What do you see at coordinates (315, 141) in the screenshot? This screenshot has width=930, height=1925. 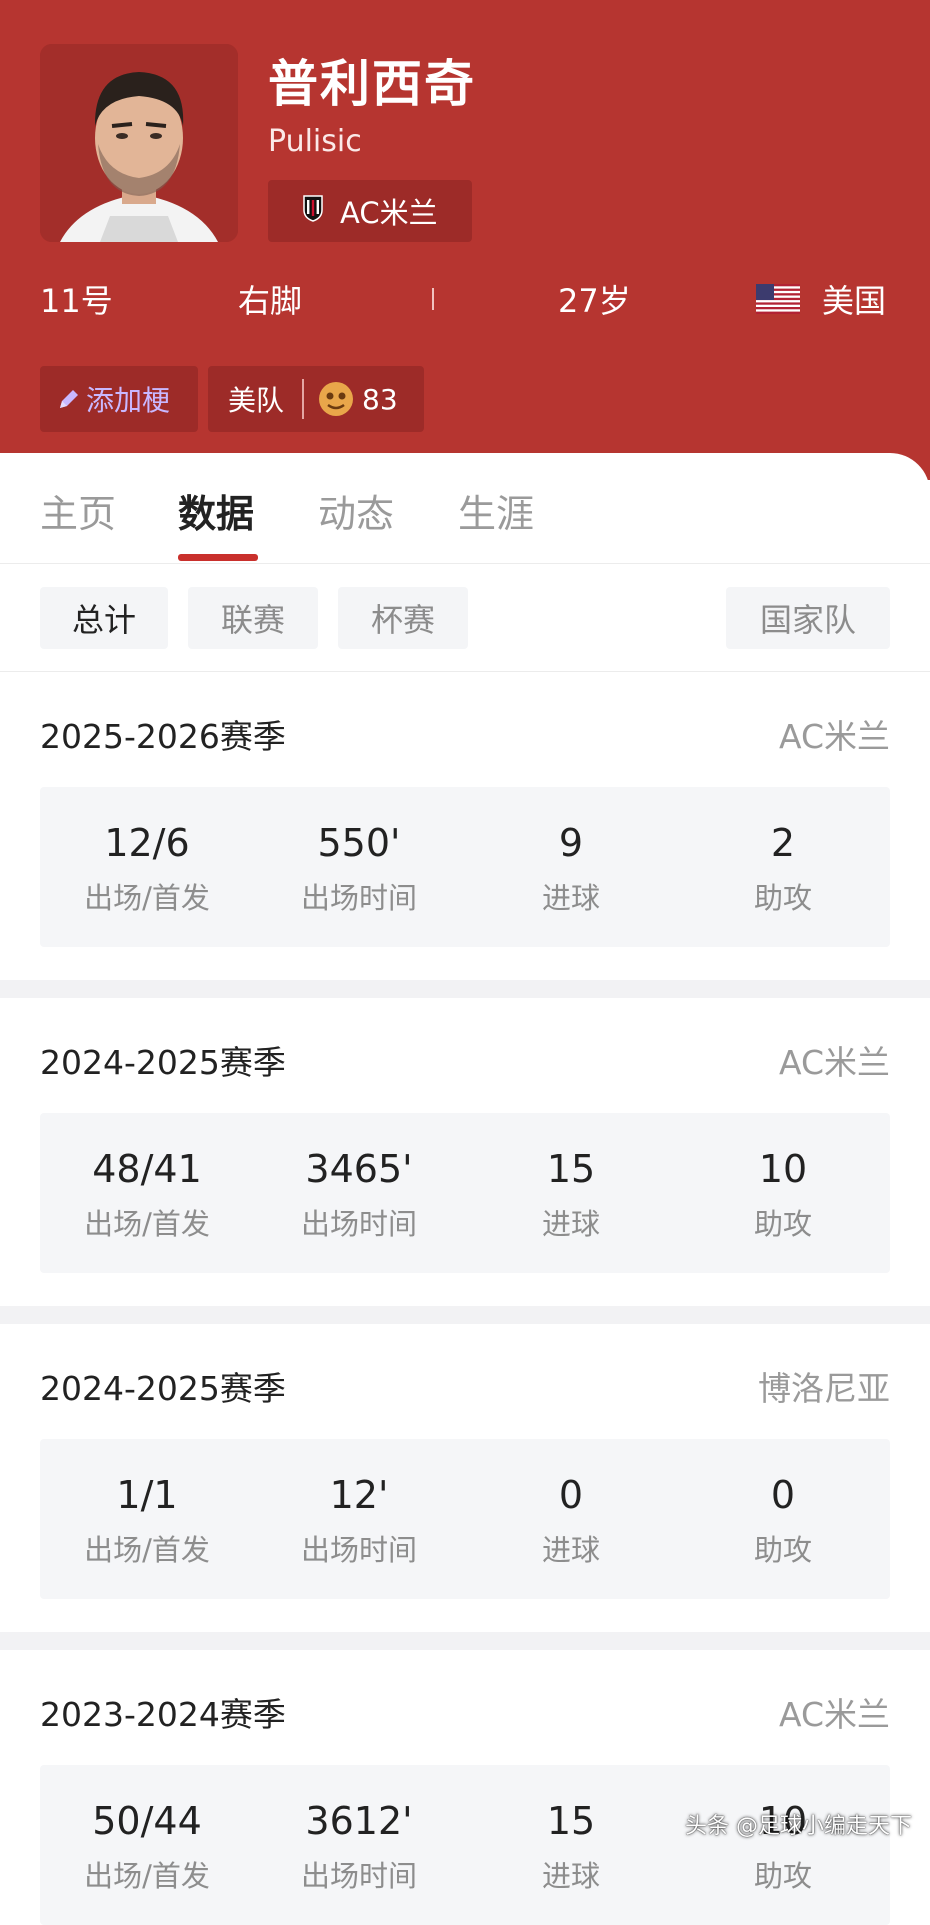 I see `player-english-name: Pulisic` at bounding box center [315, 141].